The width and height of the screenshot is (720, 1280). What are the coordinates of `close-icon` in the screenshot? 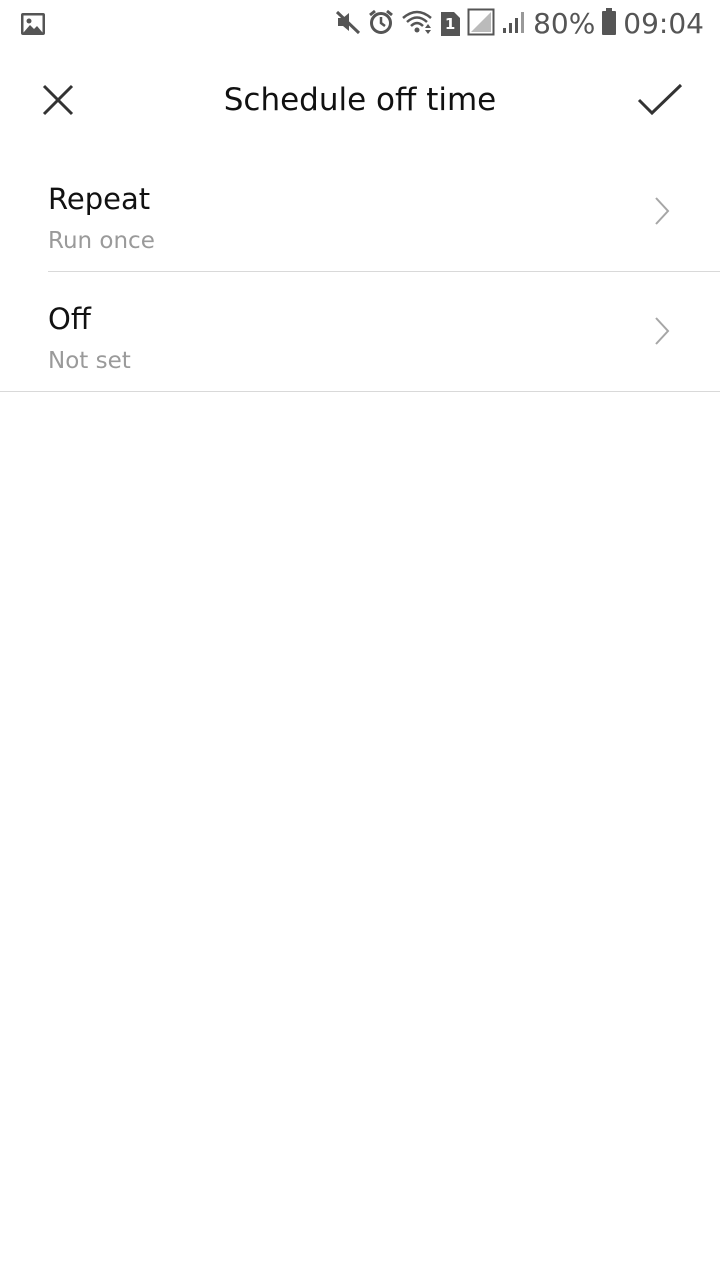 It's located at (58, 100).